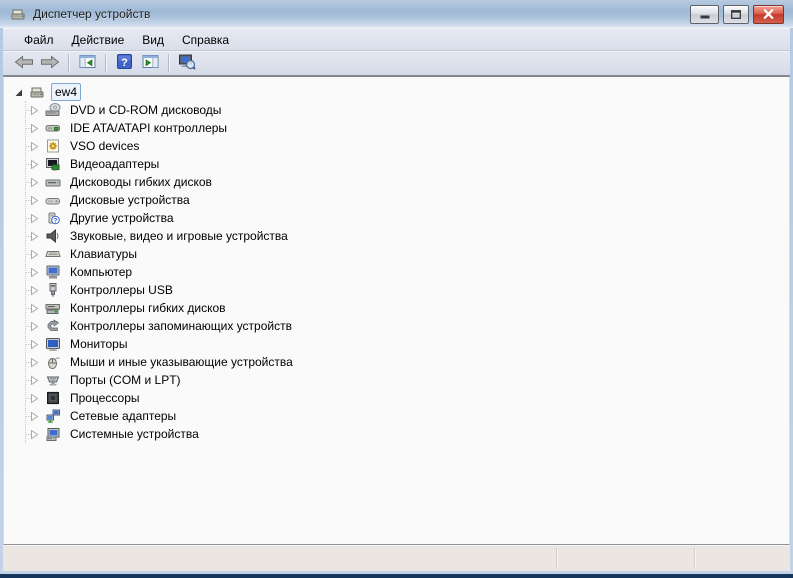 The height and width of the screenshot is (578, 793). Describe the element at coordinates (18, 14) in the screenshot. I see `device-manager-icon` at that location.